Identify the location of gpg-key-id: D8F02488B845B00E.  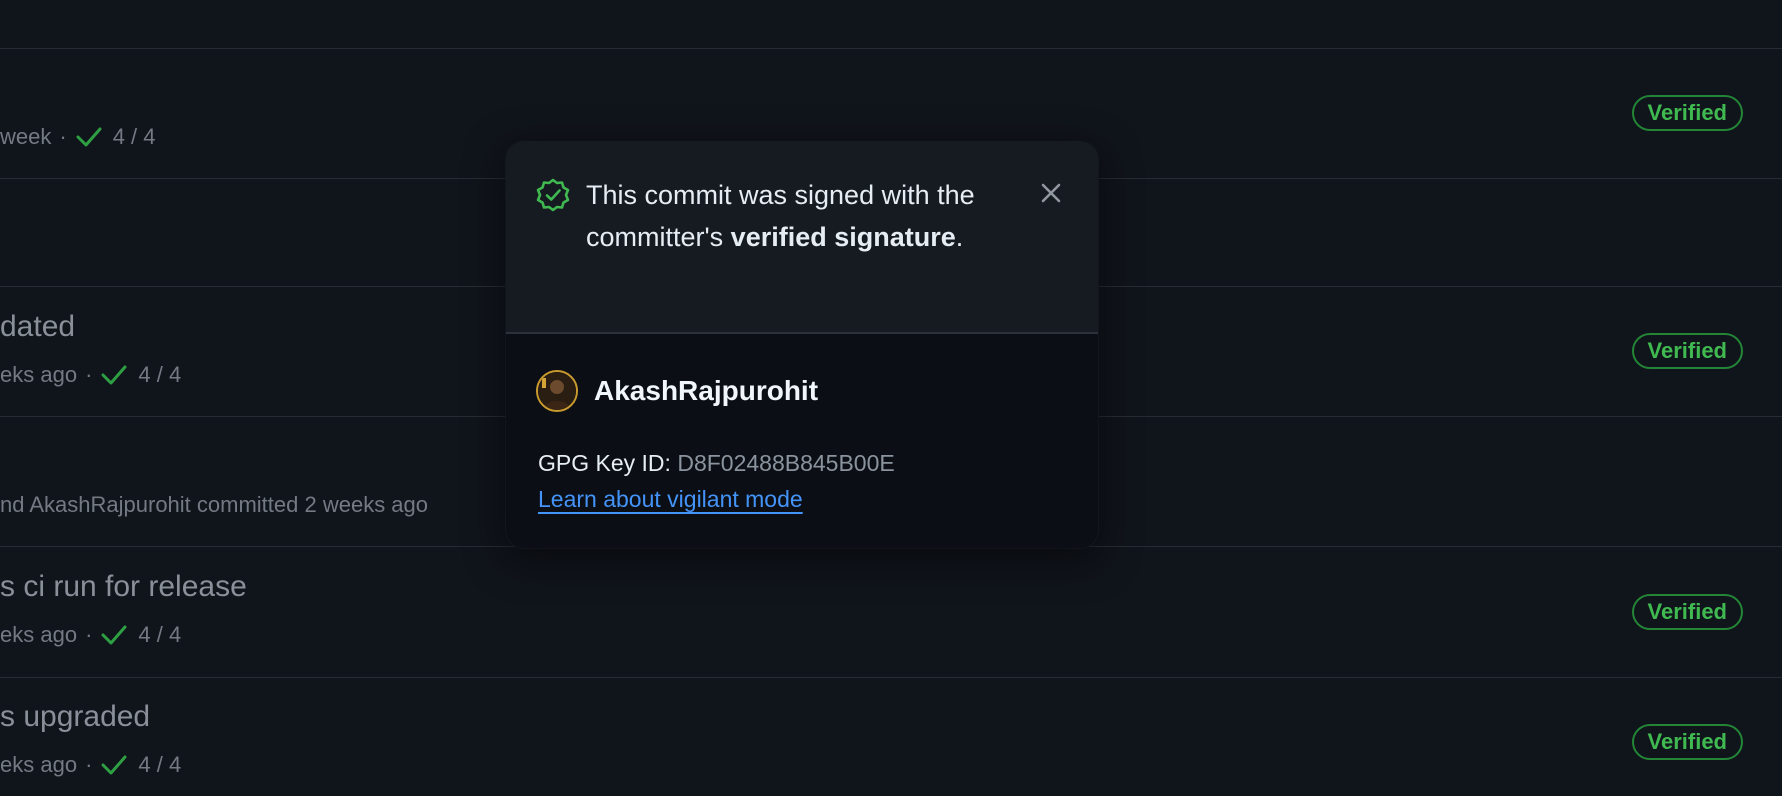
(786, 463).